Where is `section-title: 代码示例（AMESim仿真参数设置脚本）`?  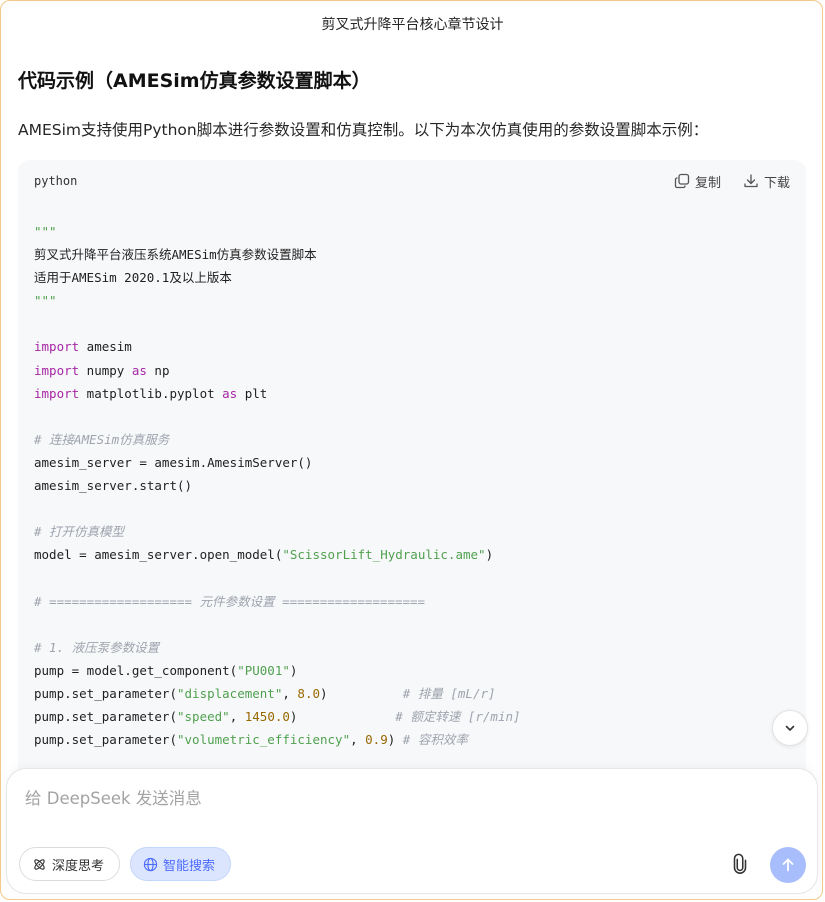
section-title: 代码示例（AMESim仿真参数设置脚本） is located at coordinates (194, 81).